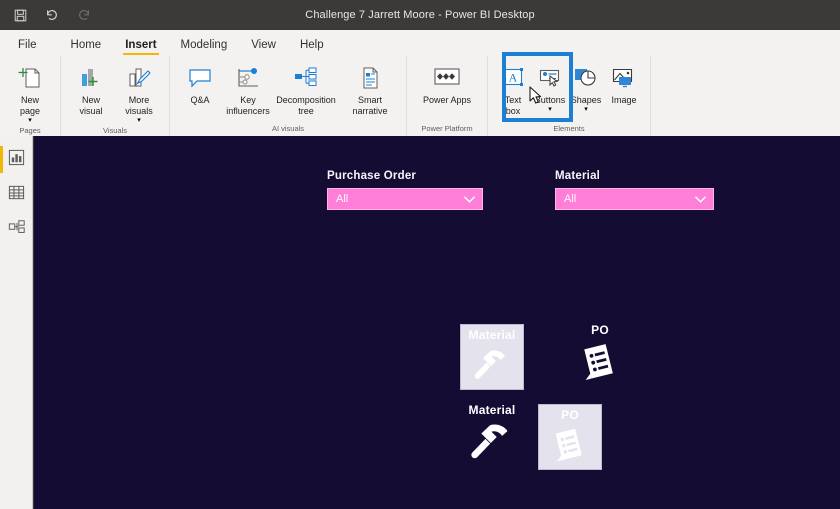  Describe the element at coordinates (586, 109) in the screenshot. I see `shapes-chevron-down-icon: ▾` at that location.